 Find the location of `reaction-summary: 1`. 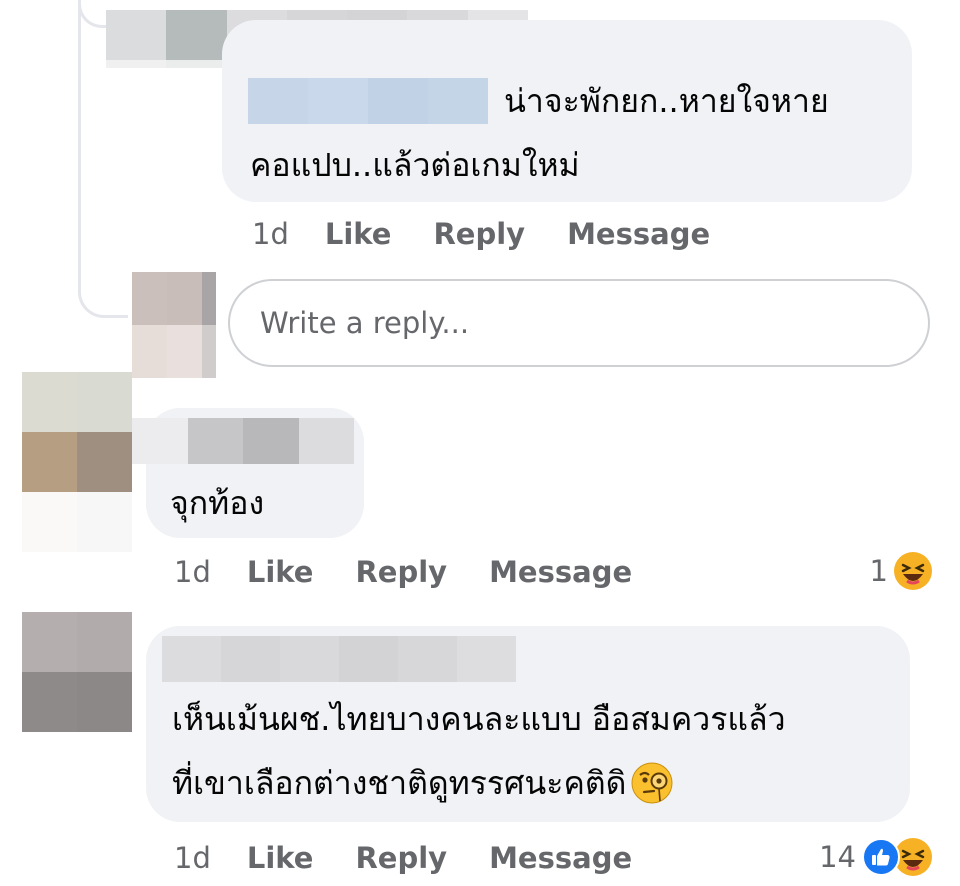

reaction-summary: 1 is located at coordinates (901, 571).